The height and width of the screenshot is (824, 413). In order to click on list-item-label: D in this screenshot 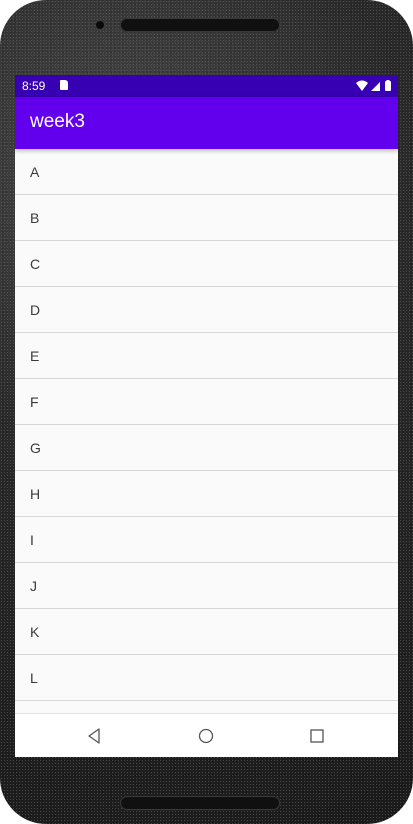, I will do `click(35, 309)`.